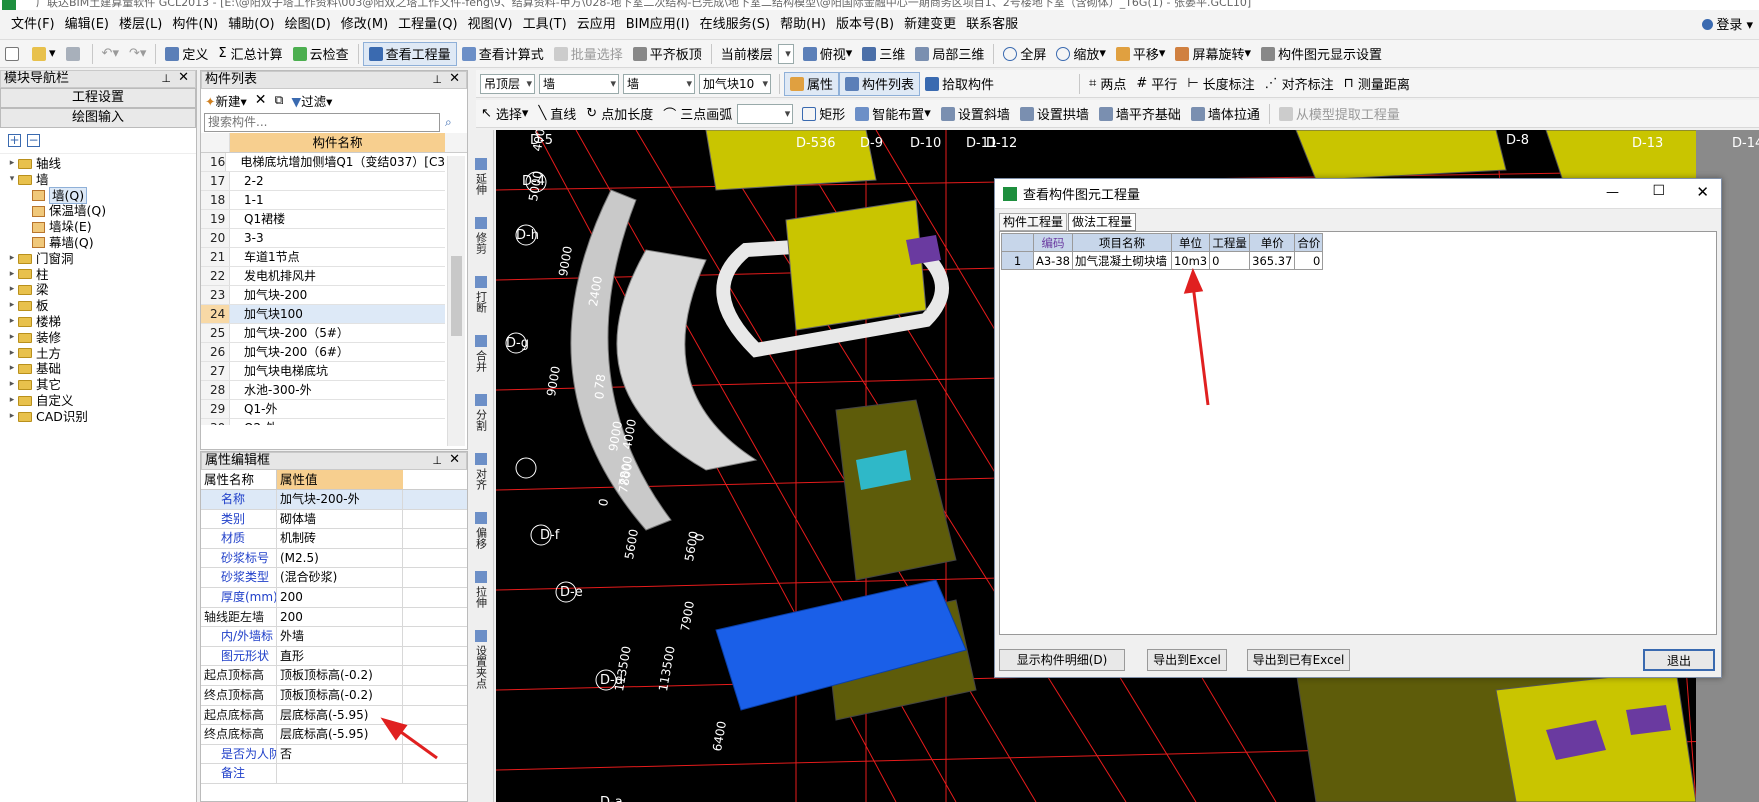  What do you see at coordinates (437, 80) in the screenshot?
I see `pin-icon: ⊥` at bounding box center [437, 80].